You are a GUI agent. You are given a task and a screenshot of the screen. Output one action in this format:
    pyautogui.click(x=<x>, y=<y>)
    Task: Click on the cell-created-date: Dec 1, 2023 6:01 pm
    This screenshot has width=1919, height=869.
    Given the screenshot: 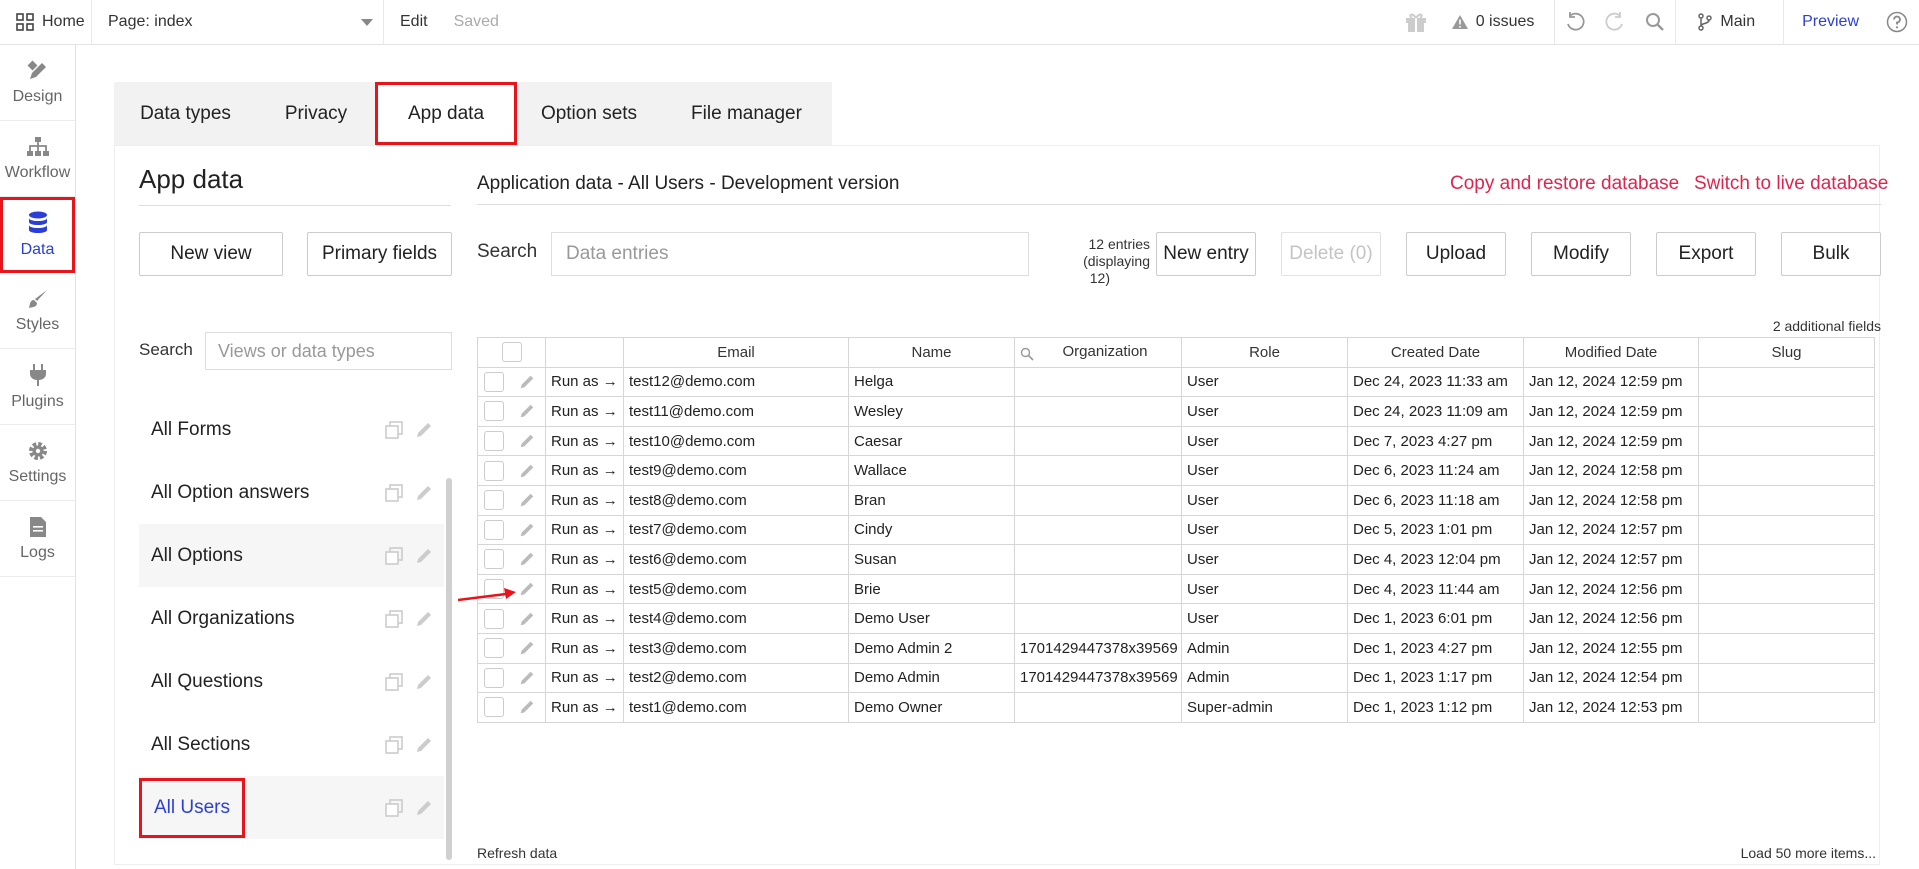 What is the action you would take?
    pyautogui.click(x=1435, y=618)
    